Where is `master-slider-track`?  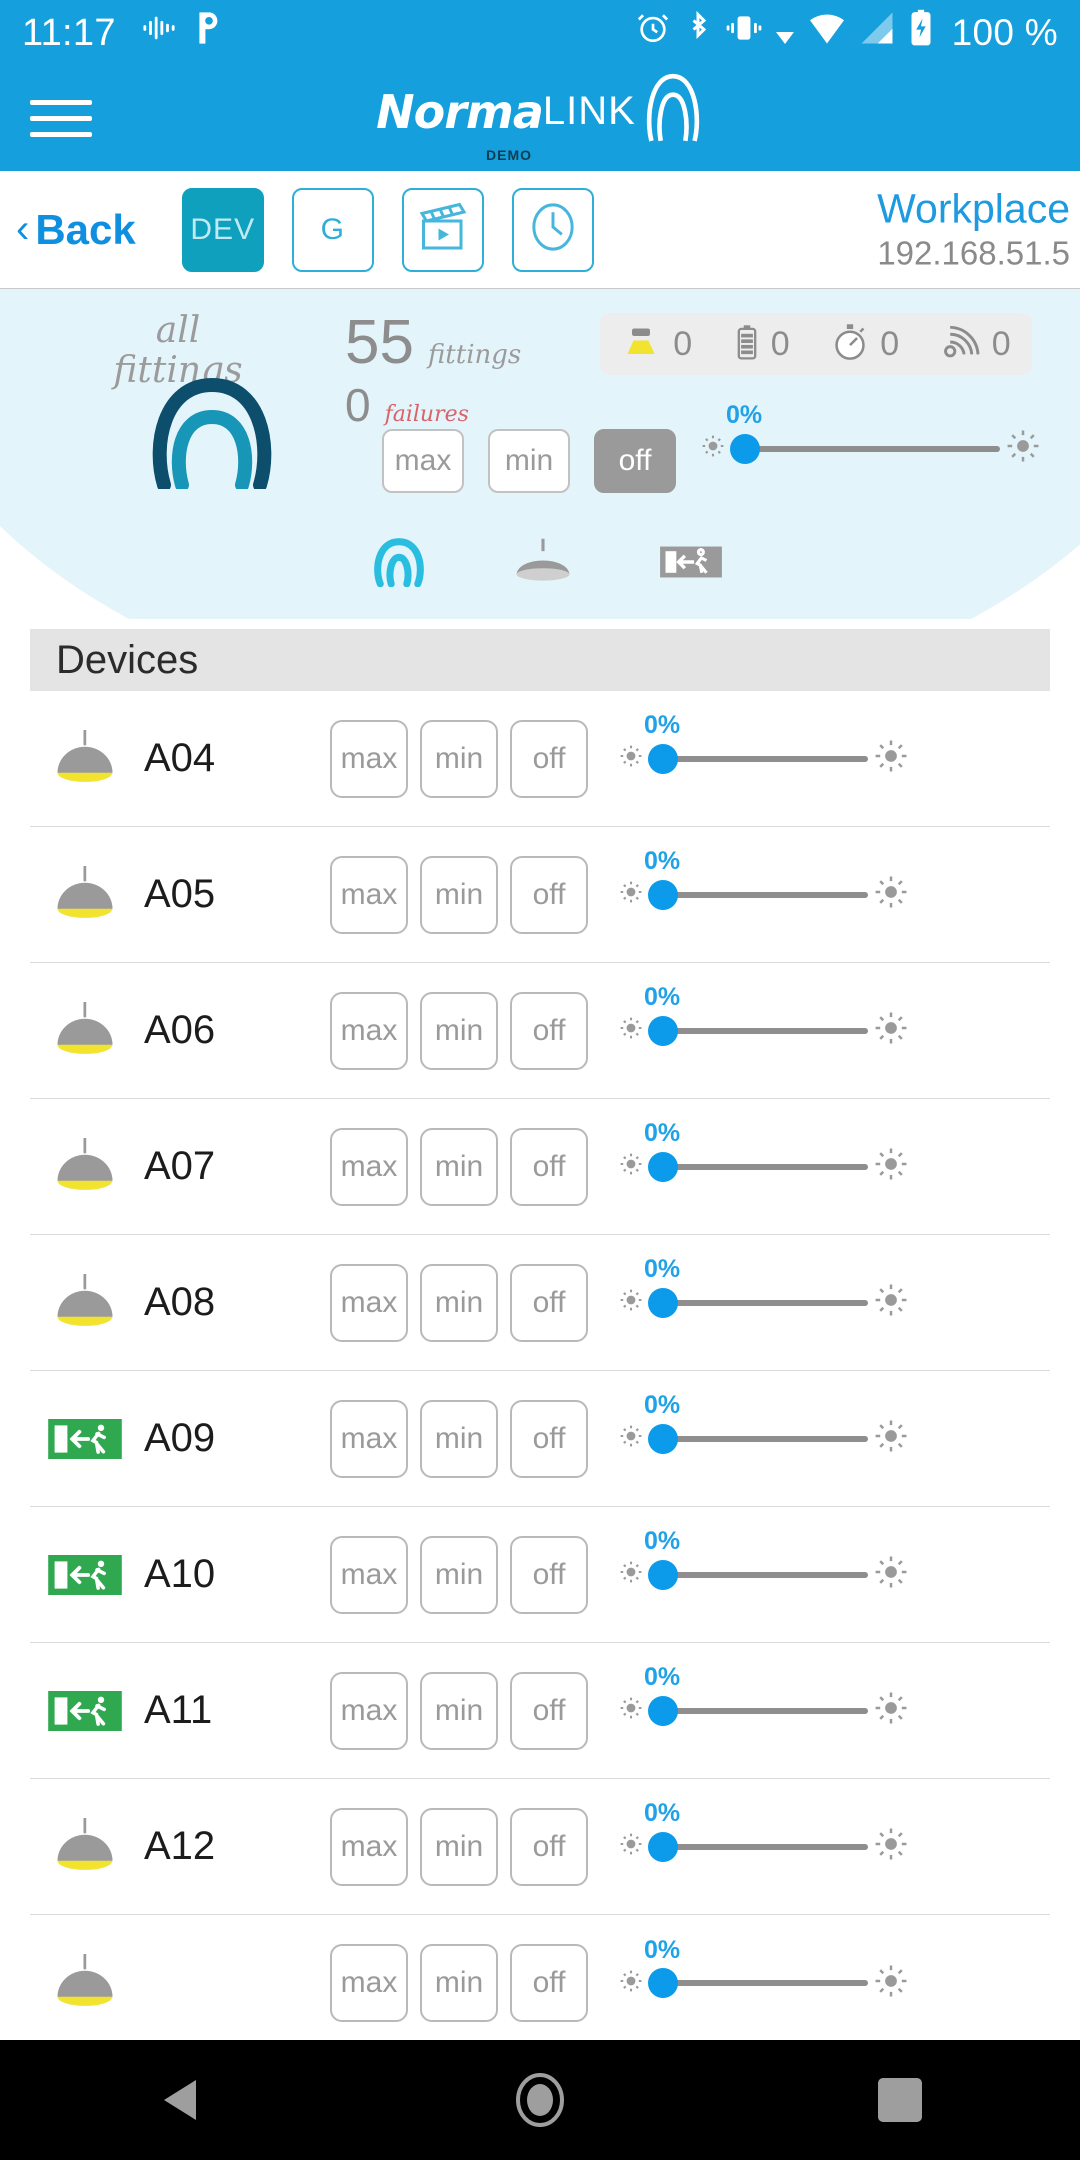 master-slider-track is located at coordinates (865, 448).